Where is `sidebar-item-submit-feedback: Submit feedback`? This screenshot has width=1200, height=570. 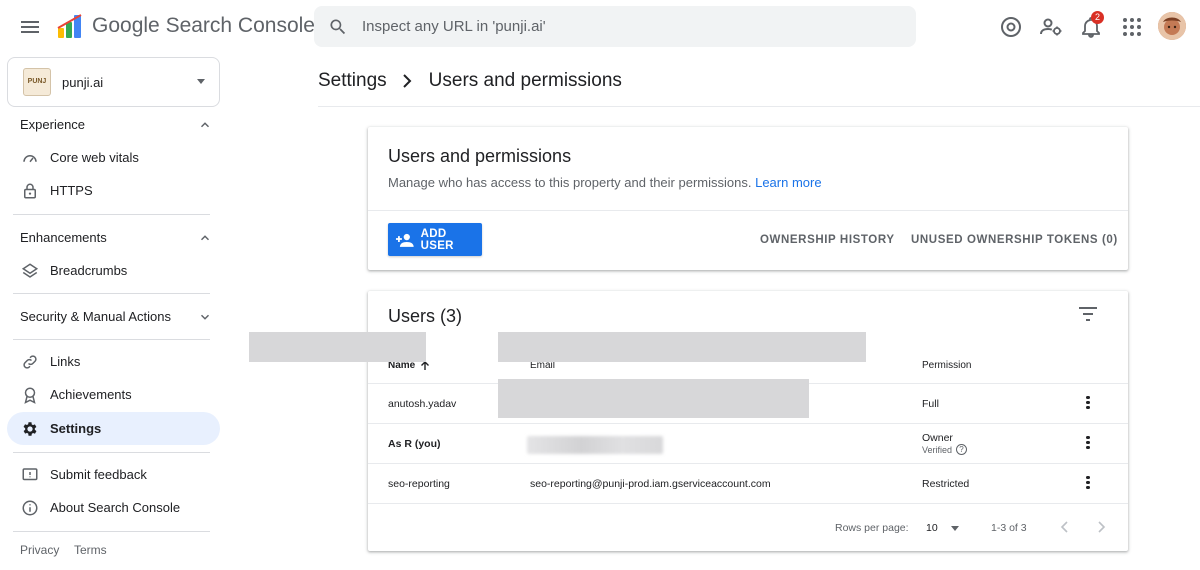
sidebar-item-submit-feedback: Submit feedback is located at coordinates (113, 474).